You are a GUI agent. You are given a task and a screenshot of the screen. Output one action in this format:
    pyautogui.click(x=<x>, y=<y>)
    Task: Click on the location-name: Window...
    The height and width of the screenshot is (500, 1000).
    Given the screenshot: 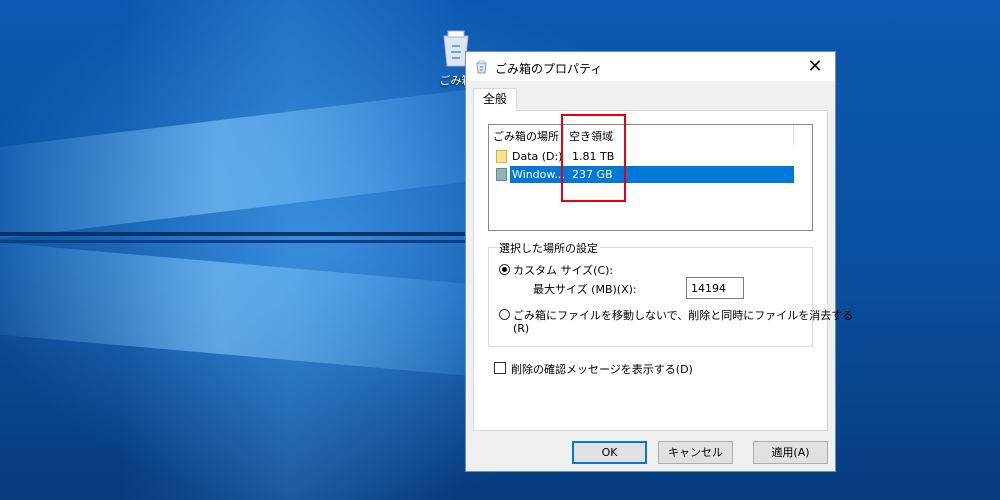 What is the action you would take?
    pyautogui.click(x=538, y=174)
    